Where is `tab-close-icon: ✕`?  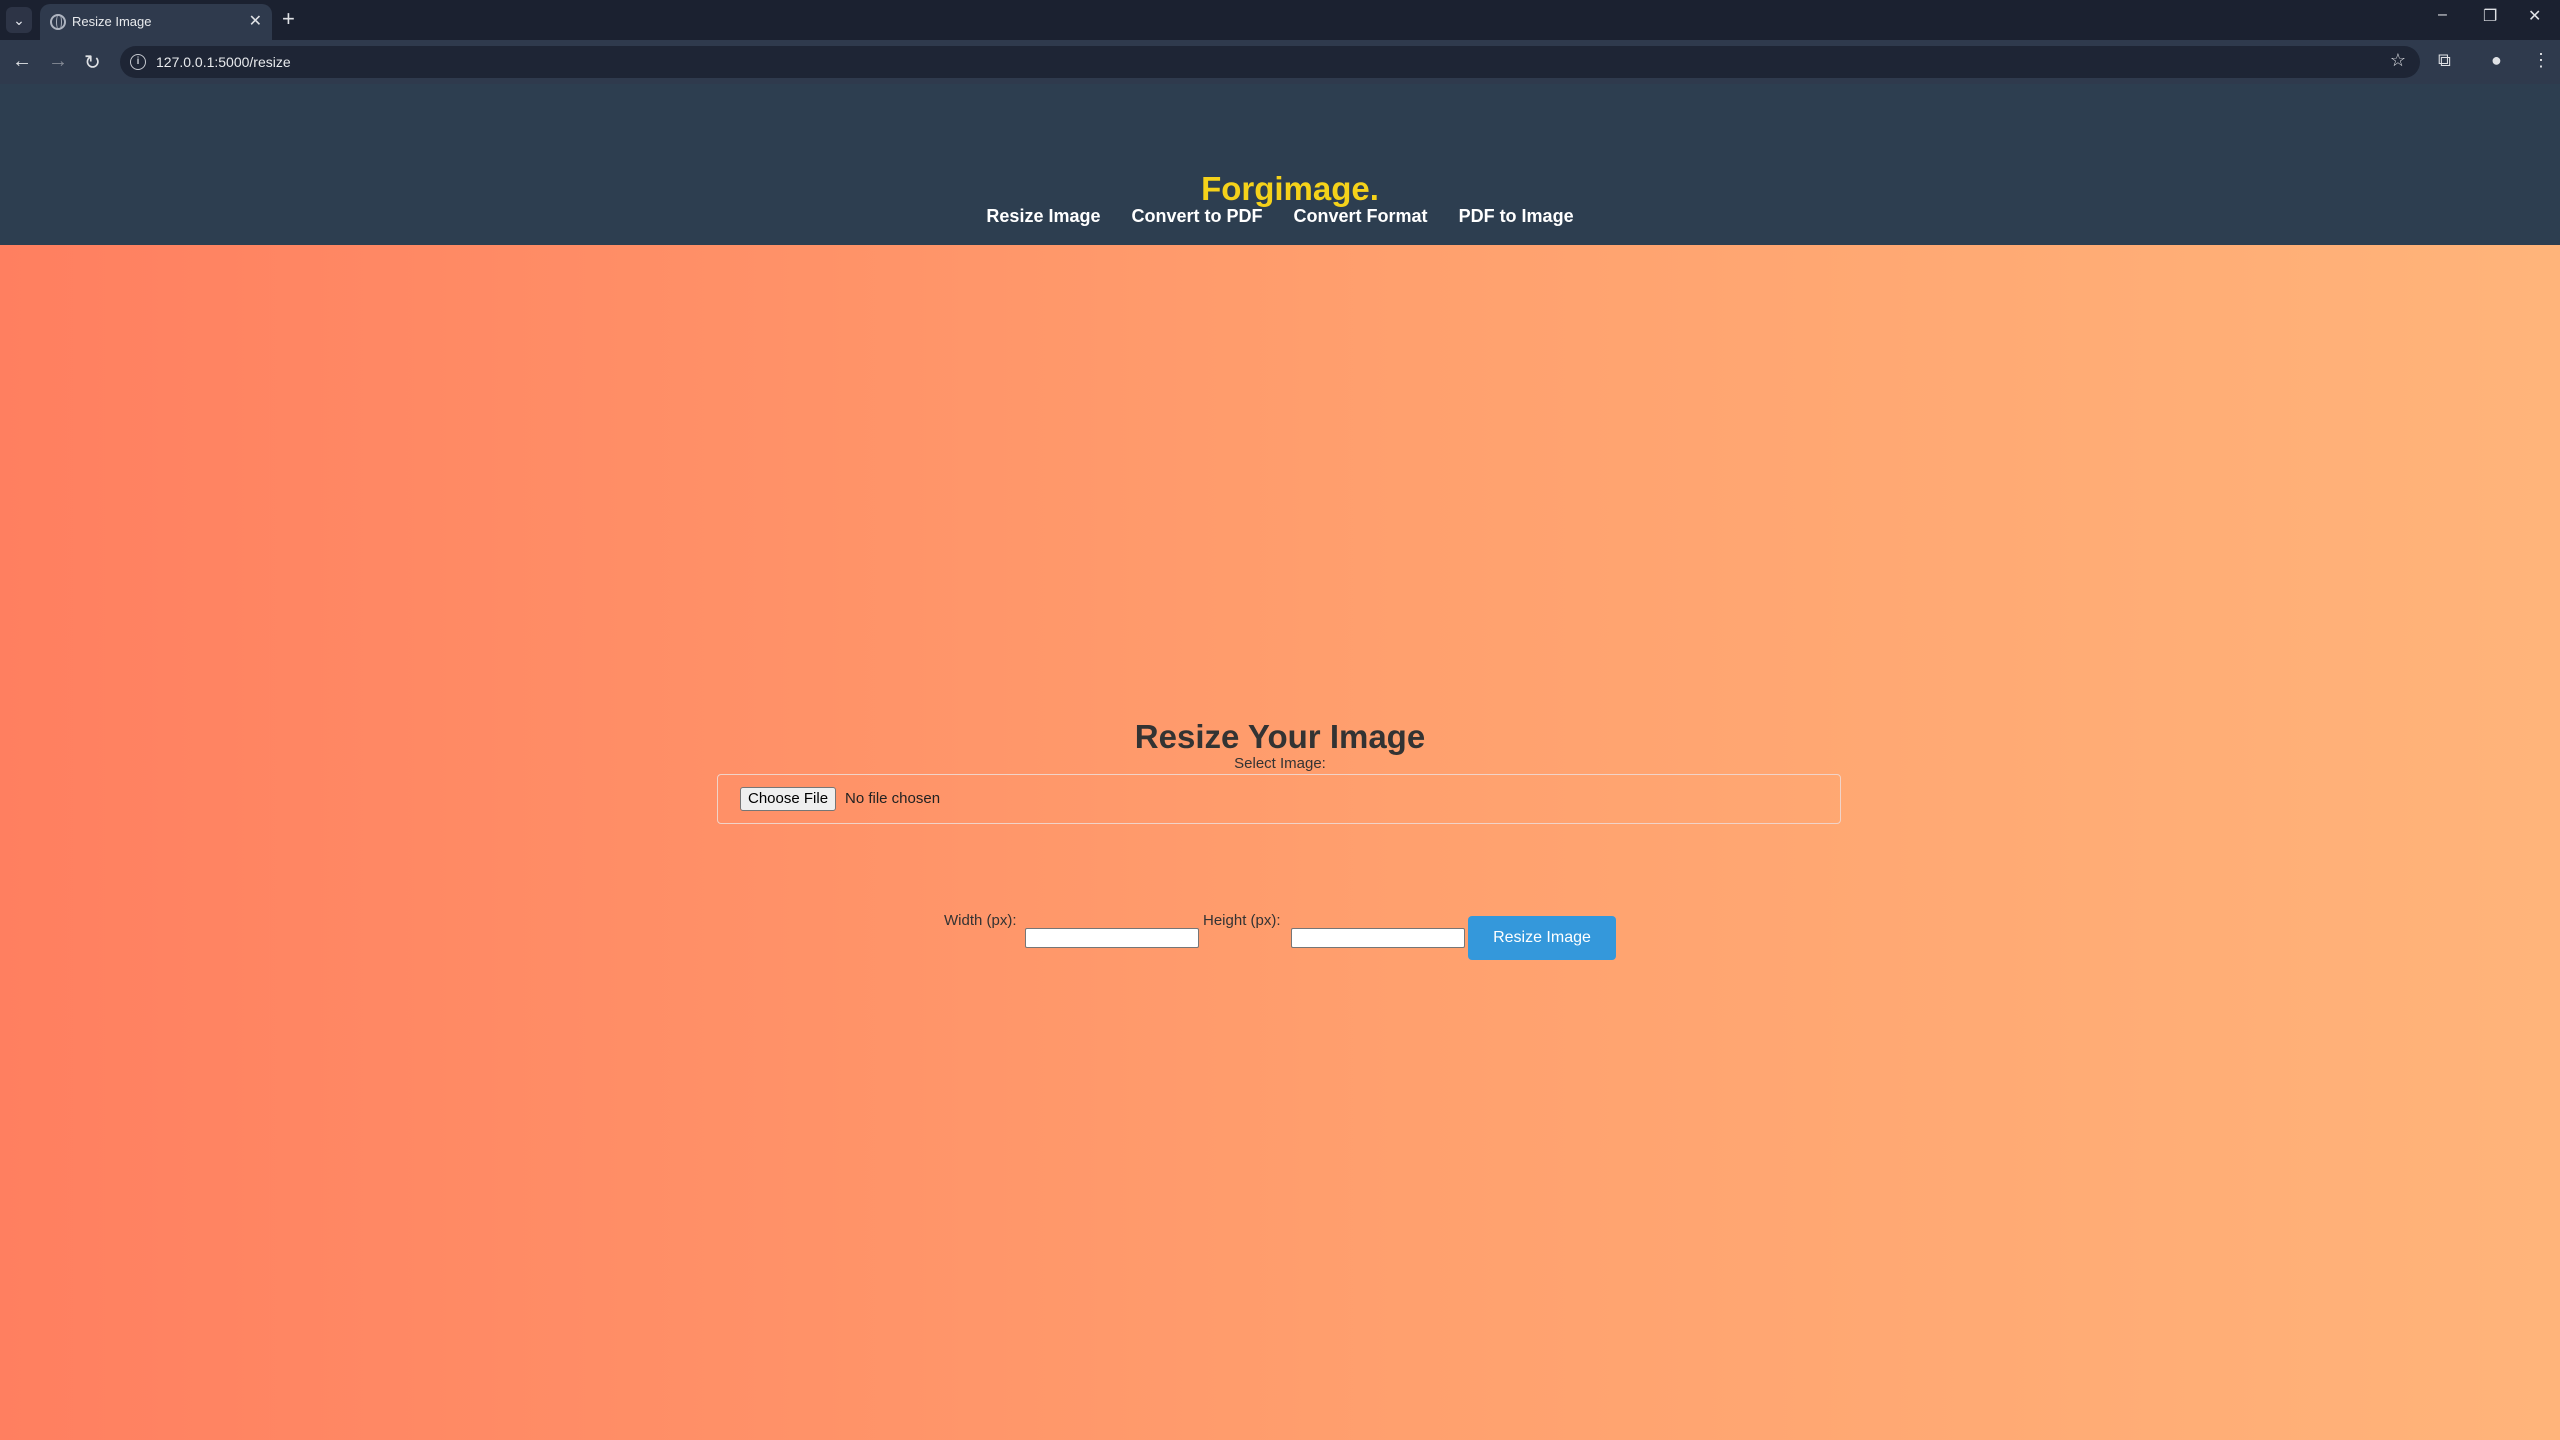
tab-close-icon: ✕ is located at coordinates (255, 21).